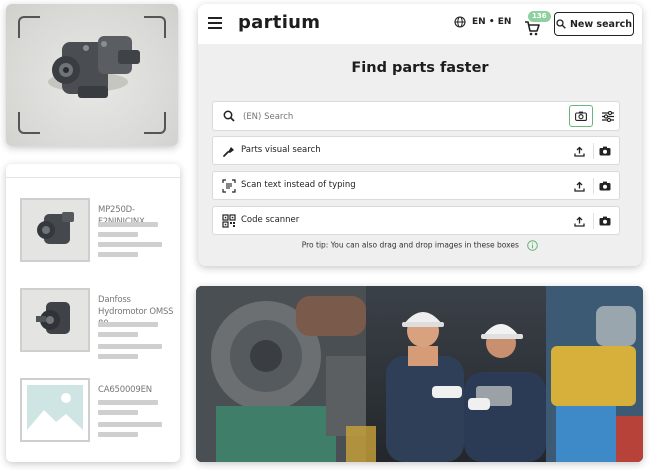  I want to click on filter-button, so click(608, 116).